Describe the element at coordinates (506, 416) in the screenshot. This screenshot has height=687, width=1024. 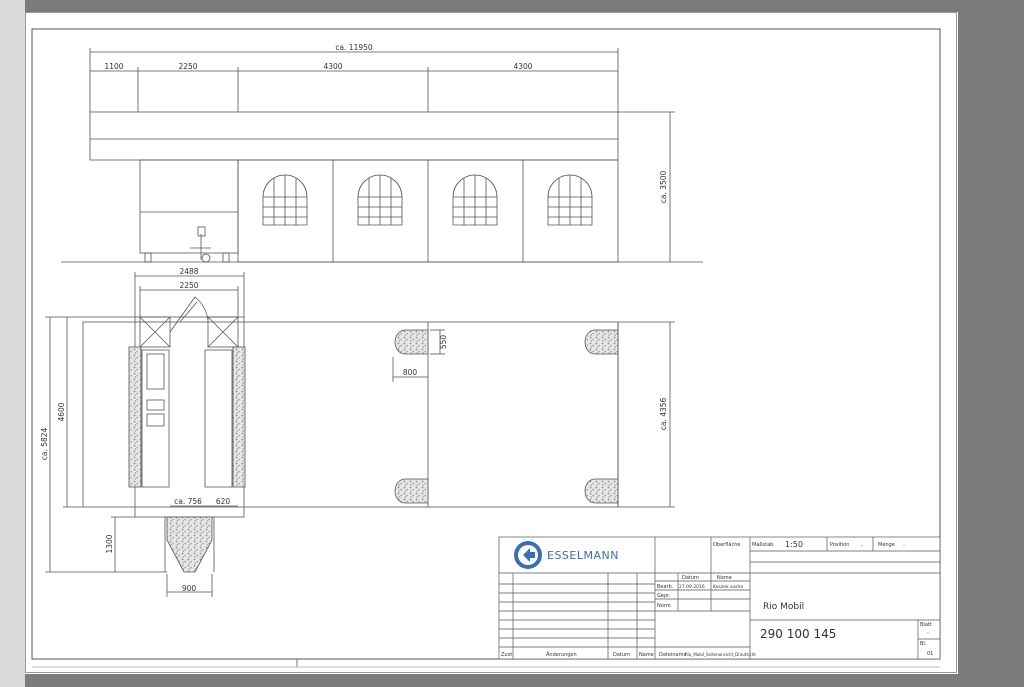
I see `weight-bases` at that location.